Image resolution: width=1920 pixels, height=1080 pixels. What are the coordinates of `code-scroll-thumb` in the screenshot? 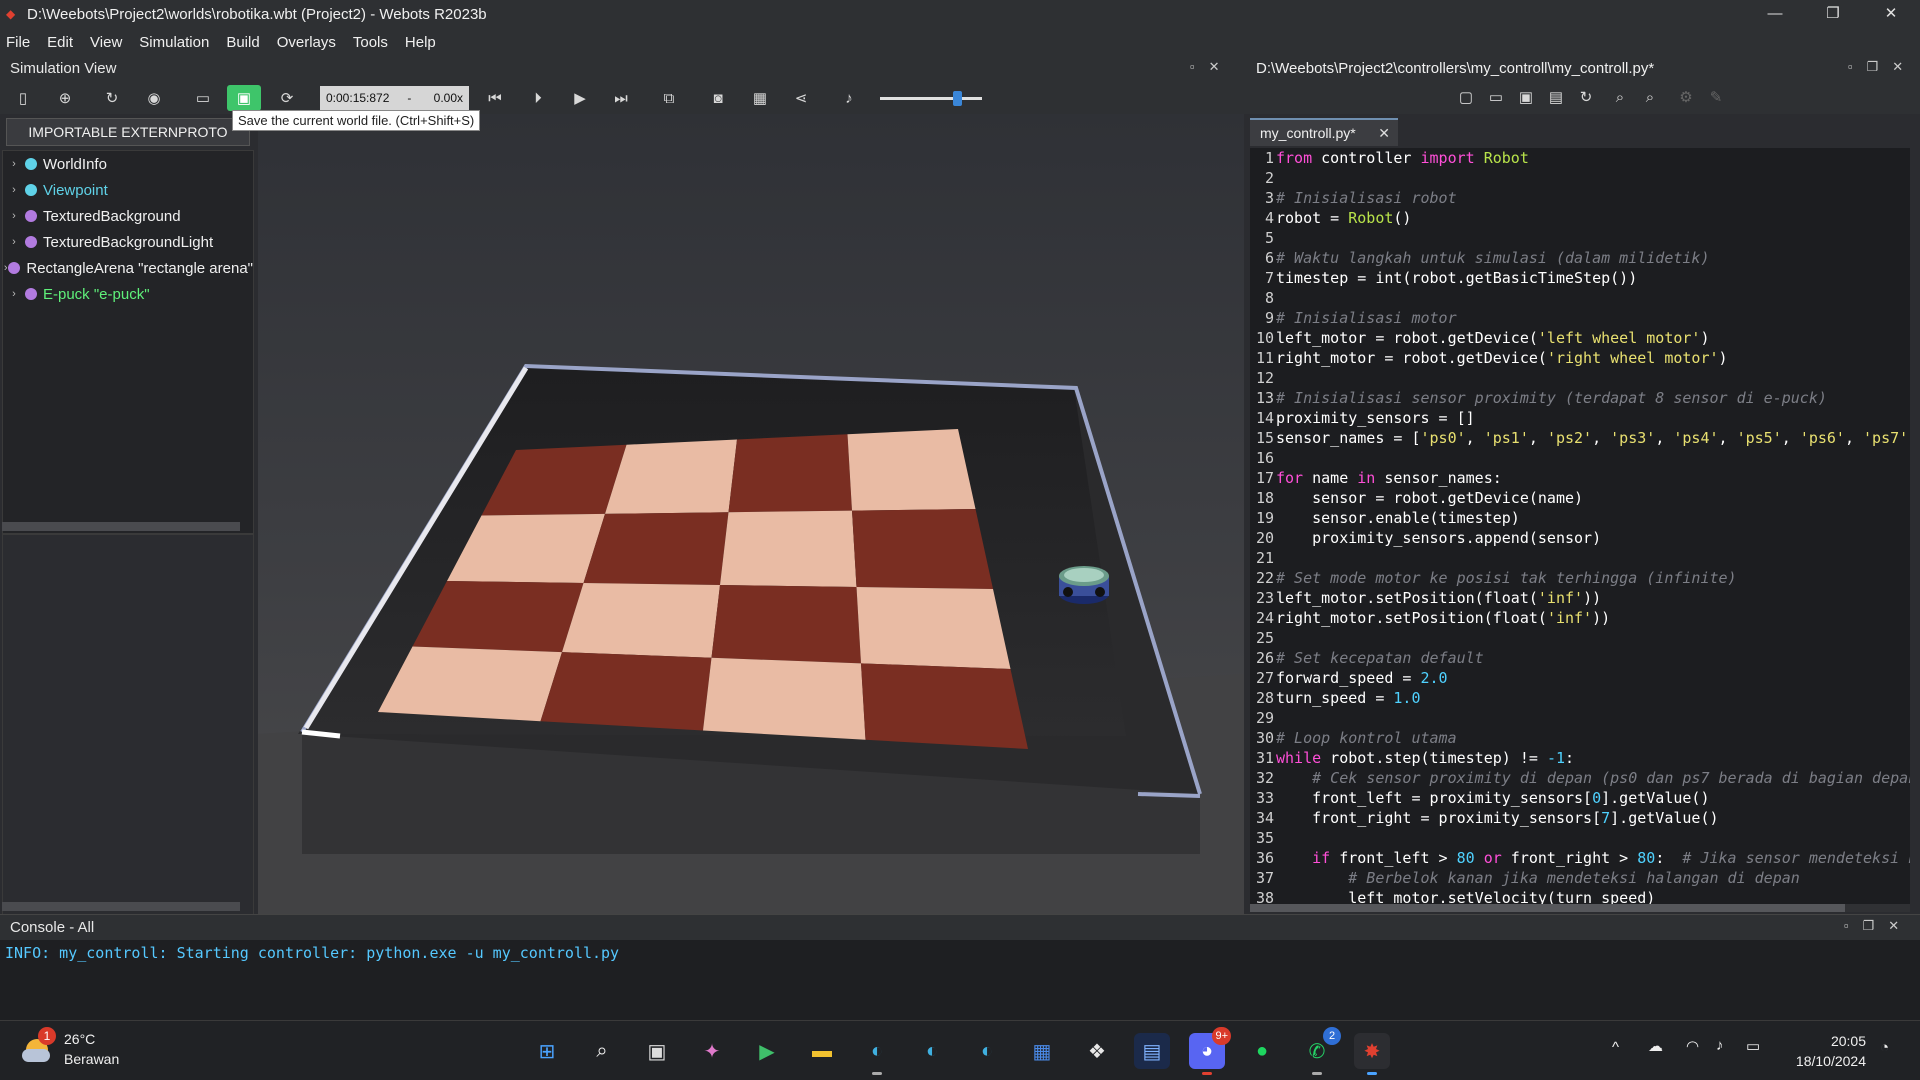 It's located at (1547, 908).